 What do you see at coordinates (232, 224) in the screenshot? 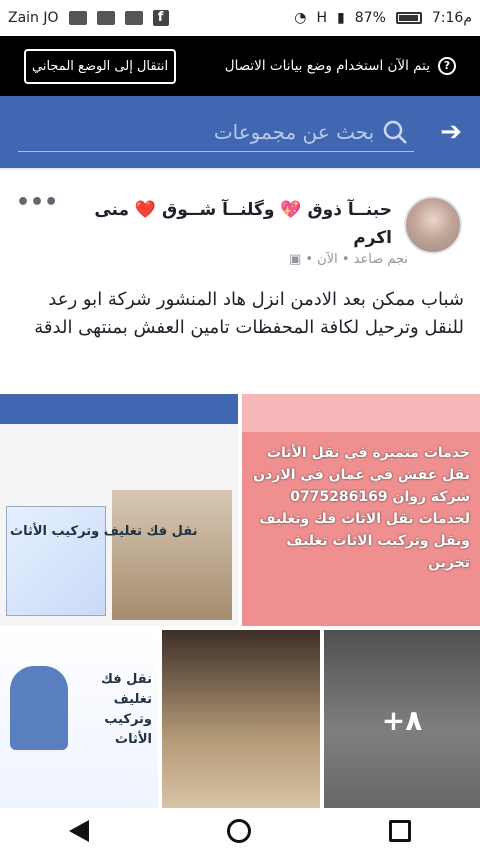
I see `post-author: حبنــآ ذوق 💖 وگلنــآ شــوق ❤️ منى اكرم` at bounding box center [232, 224].